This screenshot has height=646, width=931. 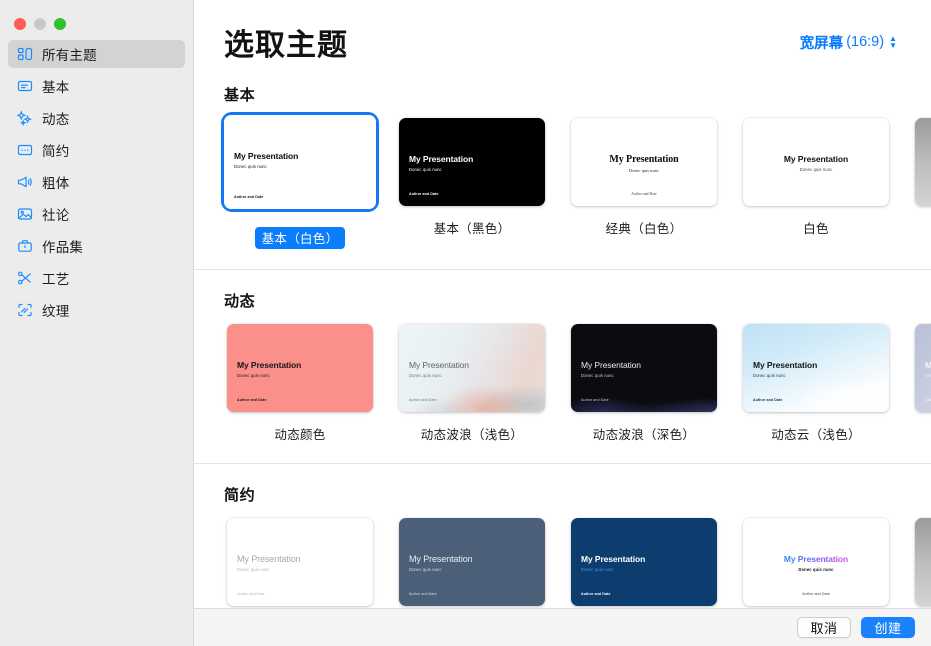 I want to click on sidebar-item-label: 纹理, so click(x=56, y=311).